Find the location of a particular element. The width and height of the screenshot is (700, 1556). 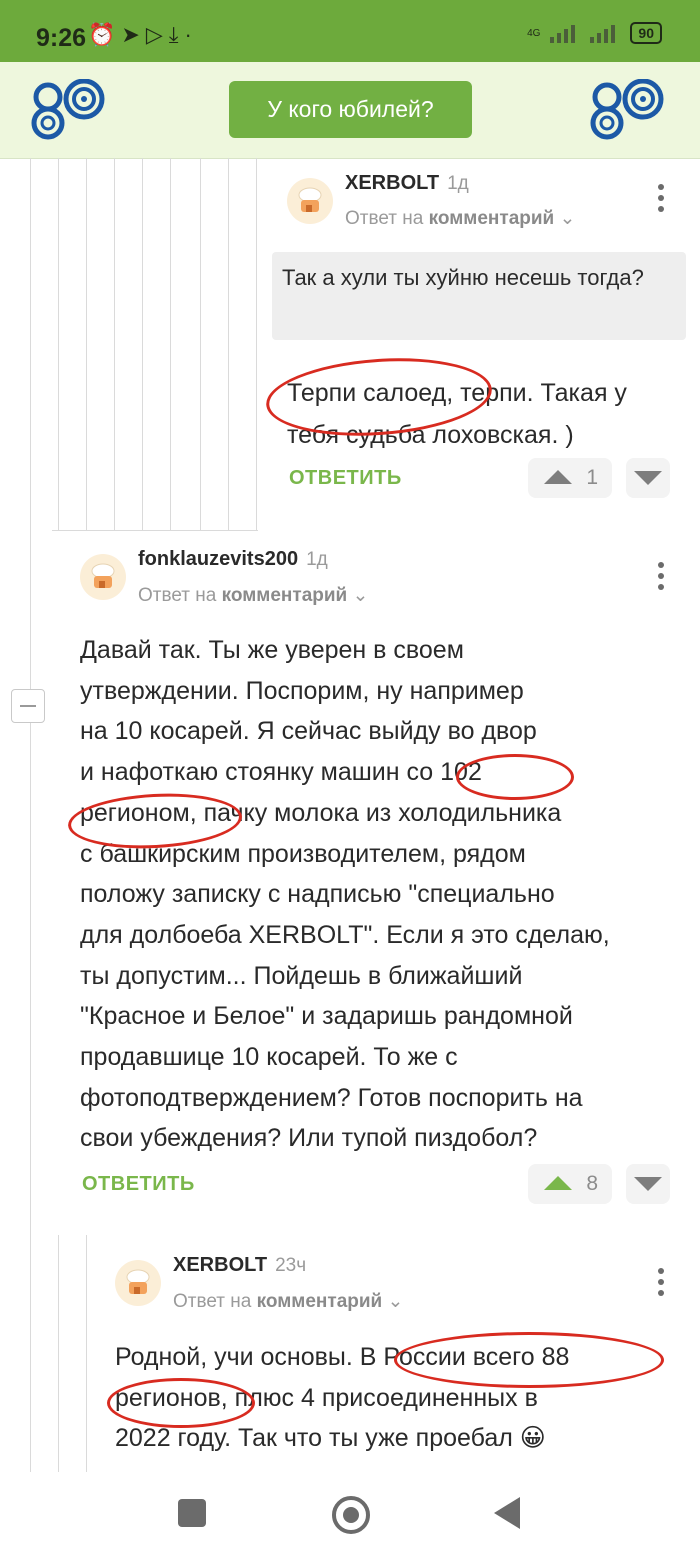

system-nav-bar is located at coordinates (350, 1514).